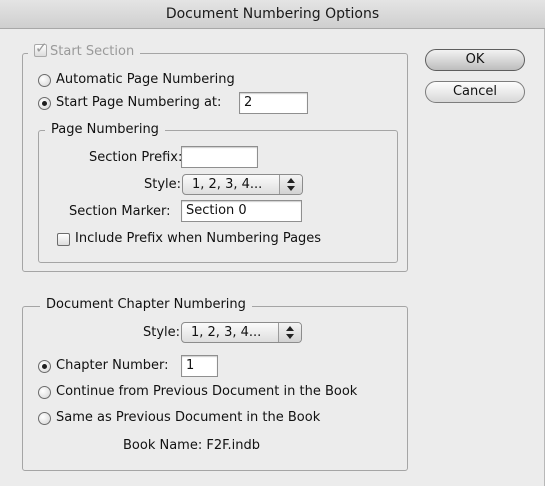 This screenshot has height=486, width=545. What do you see at coordinates (139, 102) in the screenshot?
I see `start-page-numbering-label: Start Page Numbering at:` at bounding box center [139, 102].